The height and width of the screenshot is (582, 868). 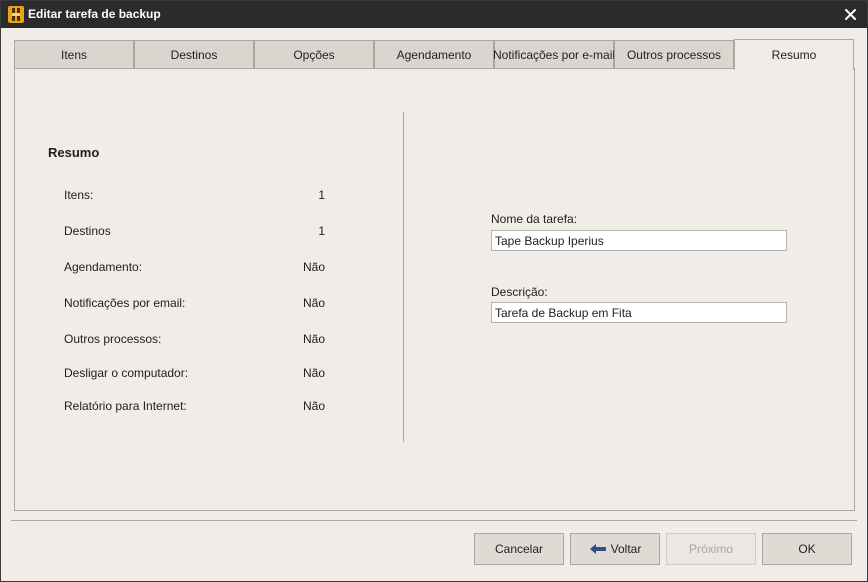 What do you see at coordinates (403, 277) in the screenshot?
I see `vertical-divider` at bounding box center [403, 277].